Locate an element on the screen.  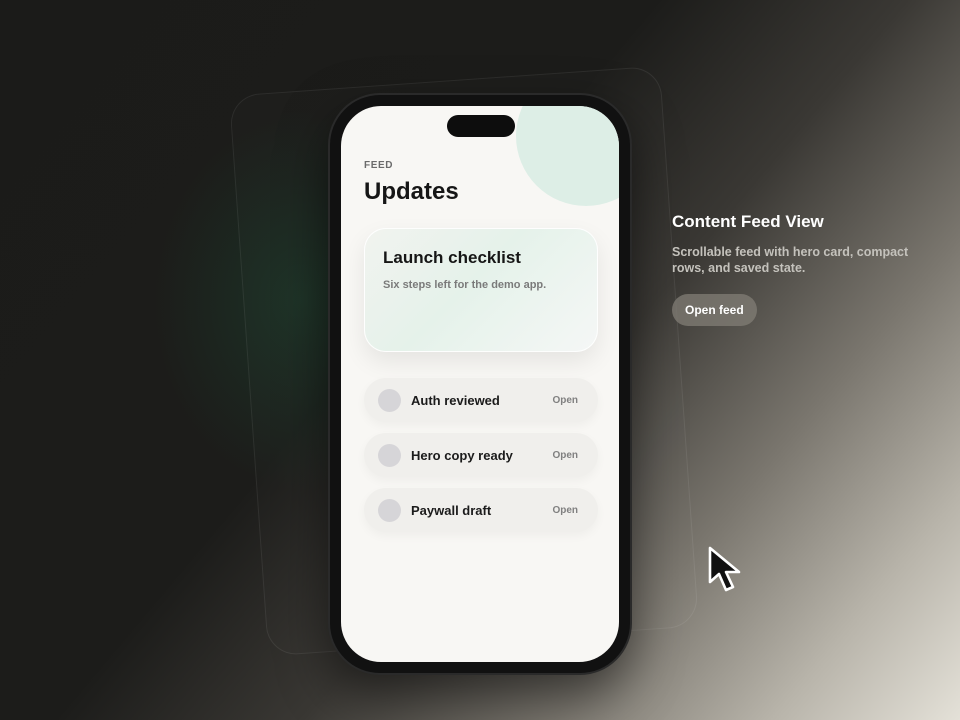
dynamic-island is located at coordinates (481, 126).